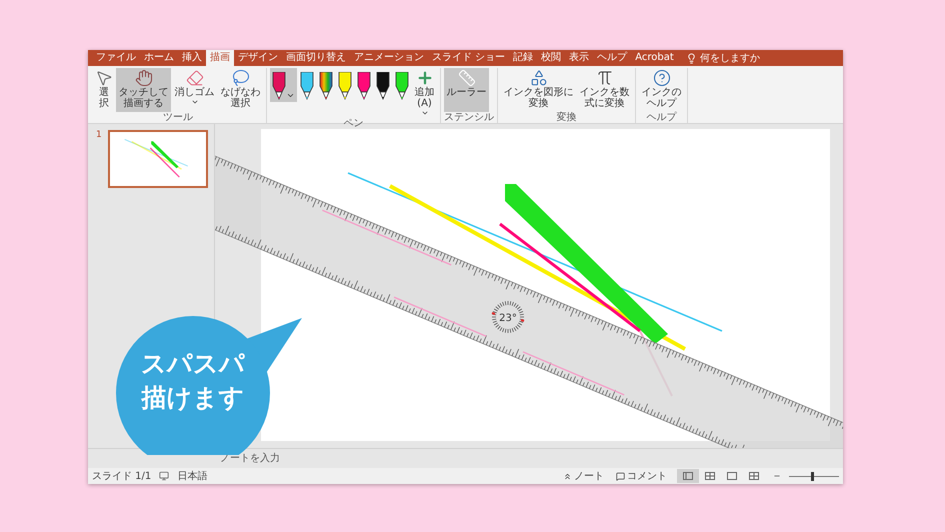  I want to click on group-label: ヘルプ, so click(662, 117).